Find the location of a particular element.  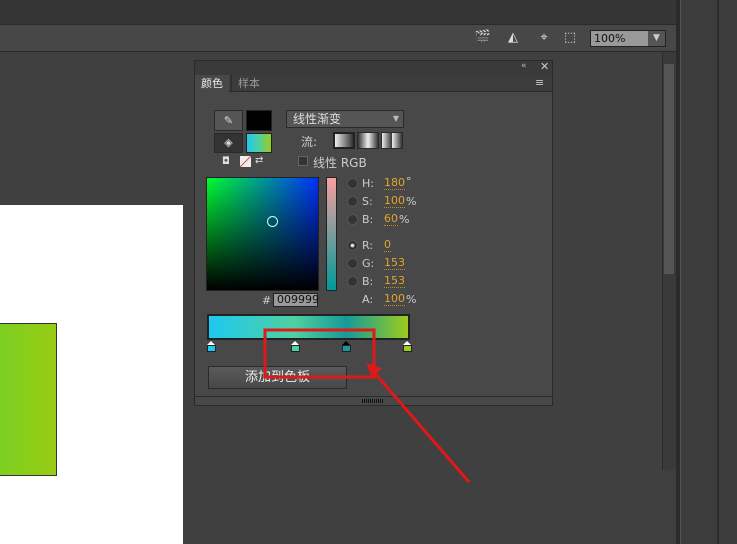

annotation-box is located at coordinates (319, 353).